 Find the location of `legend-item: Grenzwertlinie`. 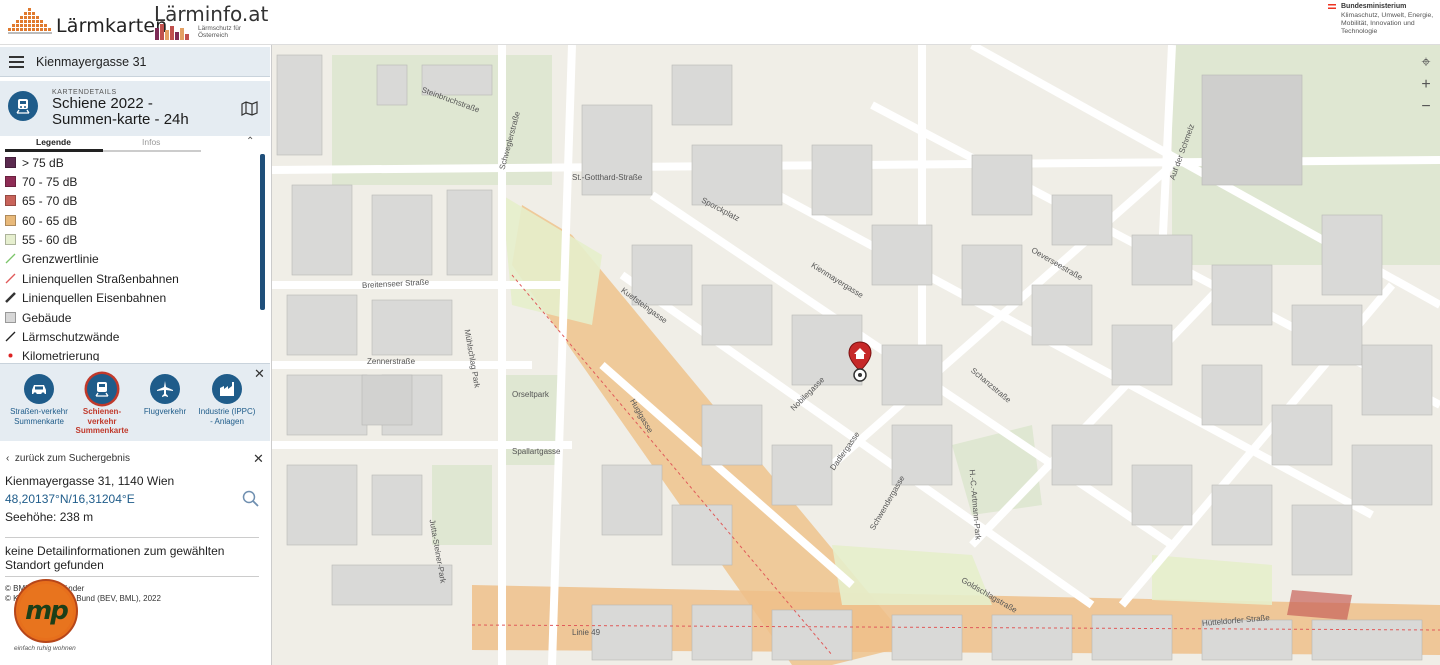

legend-item: Grenzwertlinie is located at coordinates (52, 258).